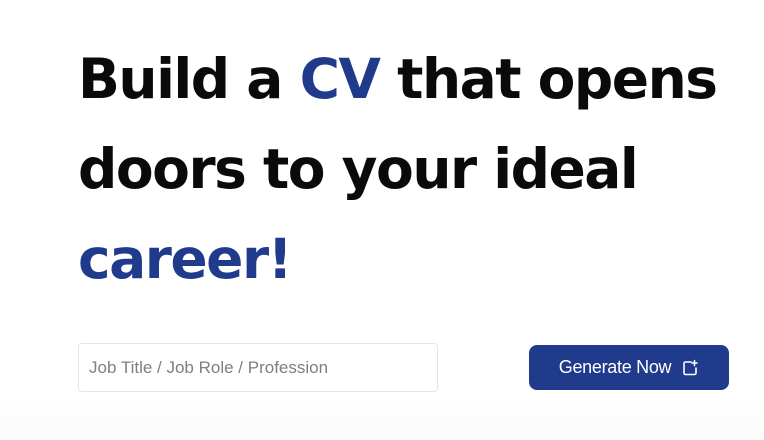 The width and height of the screenshot is (764, 440). I want to click on headline-accent-cv: CV, so click(340, 79).